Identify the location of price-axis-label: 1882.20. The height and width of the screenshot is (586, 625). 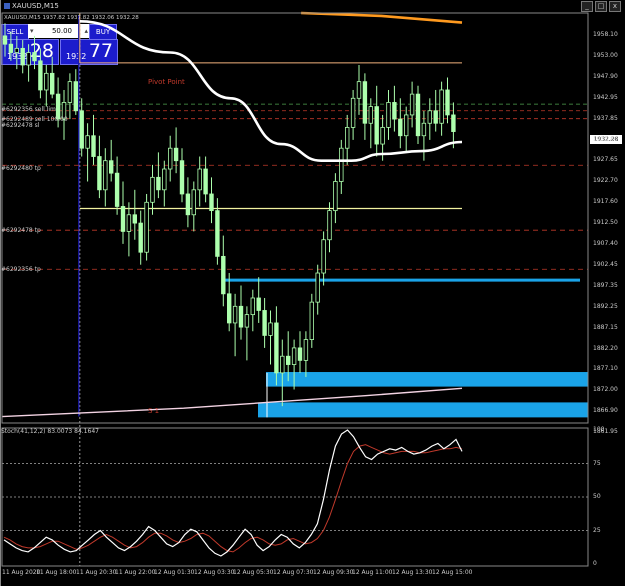
(605, 348).